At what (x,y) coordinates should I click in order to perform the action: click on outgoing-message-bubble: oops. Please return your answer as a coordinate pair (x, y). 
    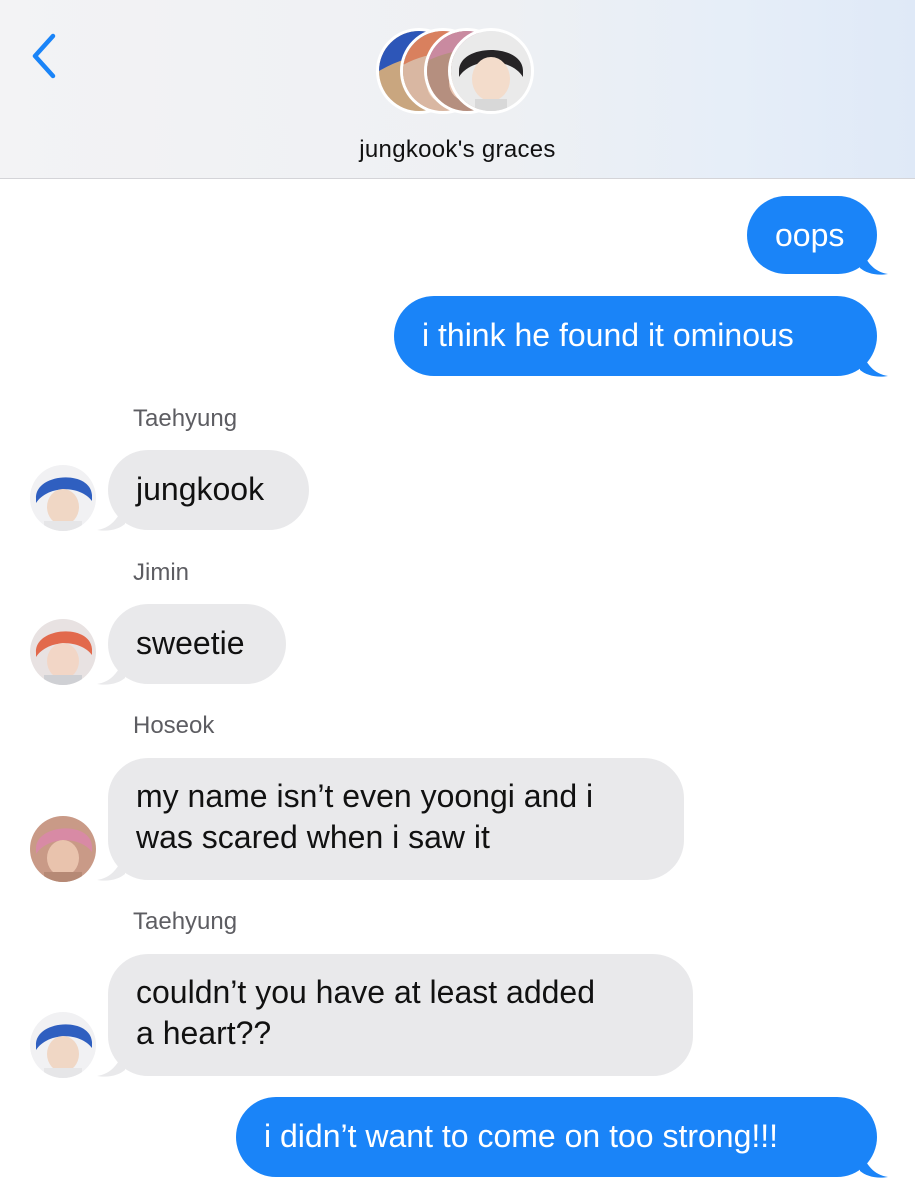
    Looking at the image, I should click on (812, 235).